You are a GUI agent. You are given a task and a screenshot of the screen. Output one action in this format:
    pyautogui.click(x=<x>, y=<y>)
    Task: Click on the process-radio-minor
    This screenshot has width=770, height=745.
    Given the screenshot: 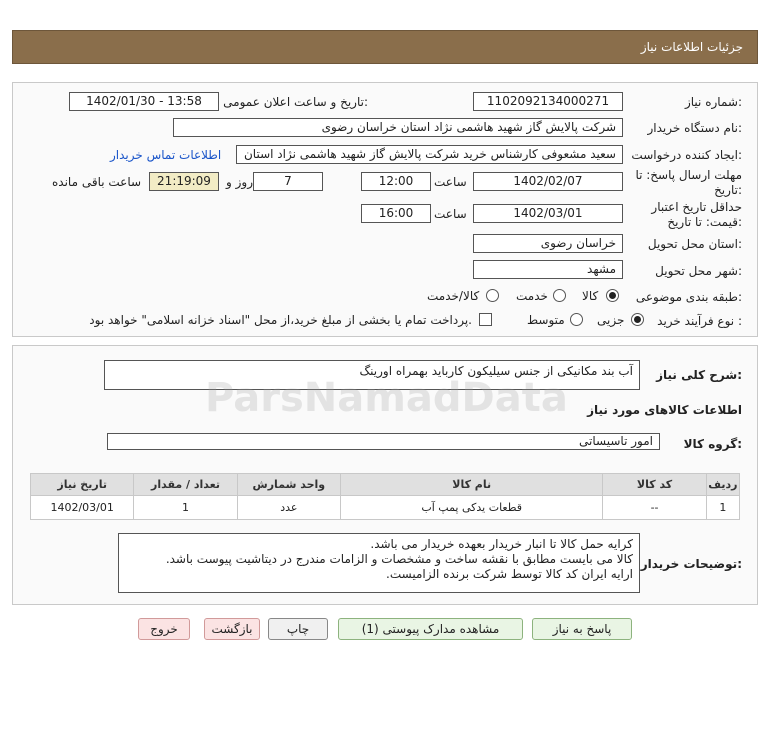 What is the action you would take?
    pyautogui.click(x=637, y=319)
    